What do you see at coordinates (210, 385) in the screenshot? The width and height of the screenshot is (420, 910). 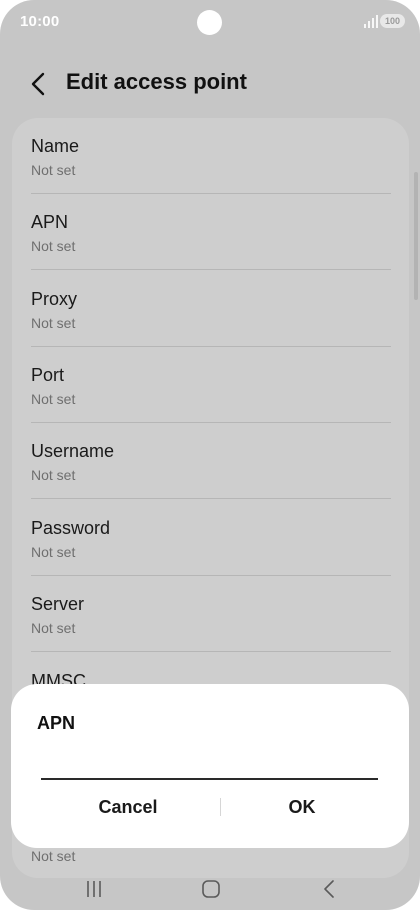 I see `setting-item-port: Port Not set` at bounding box center [210, 385].